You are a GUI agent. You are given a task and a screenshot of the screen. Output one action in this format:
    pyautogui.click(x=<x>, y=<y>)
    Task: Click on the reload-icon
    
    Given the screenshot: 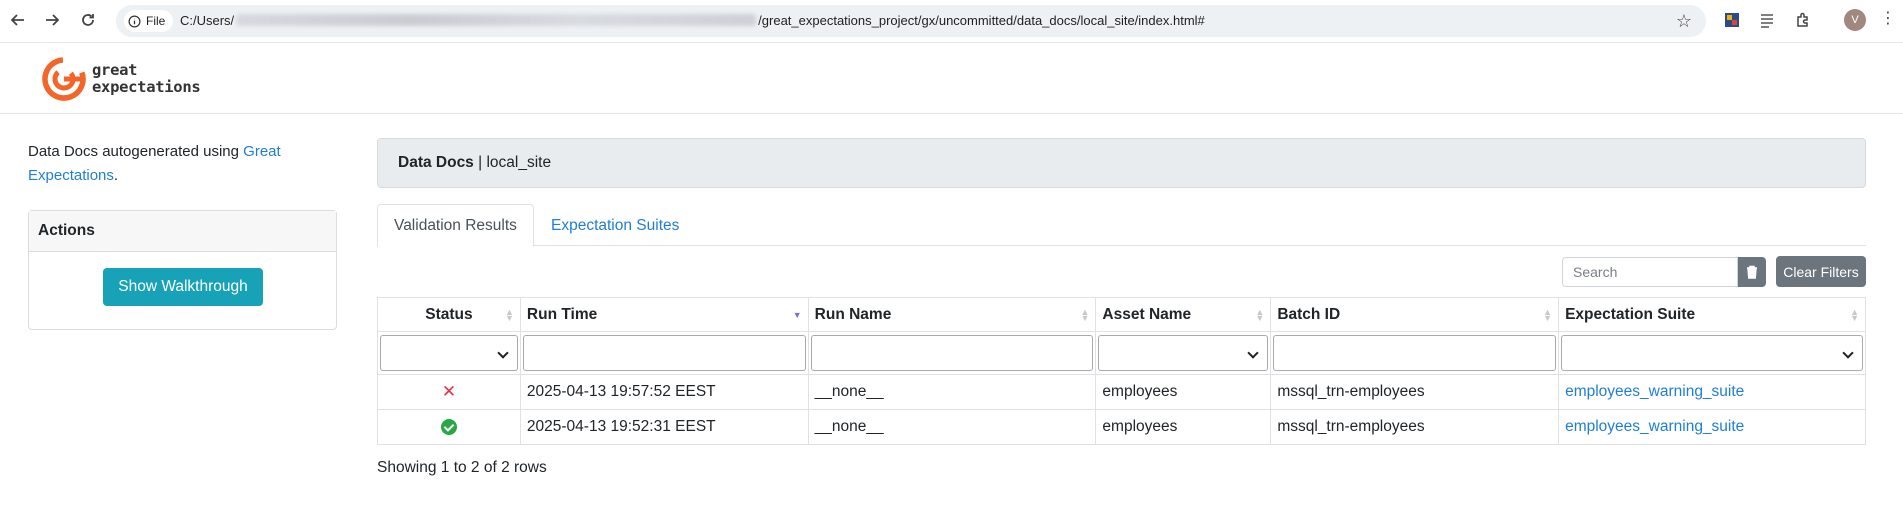 What is the action you would take?
    pyautogui.click(x=88, y=20)
    